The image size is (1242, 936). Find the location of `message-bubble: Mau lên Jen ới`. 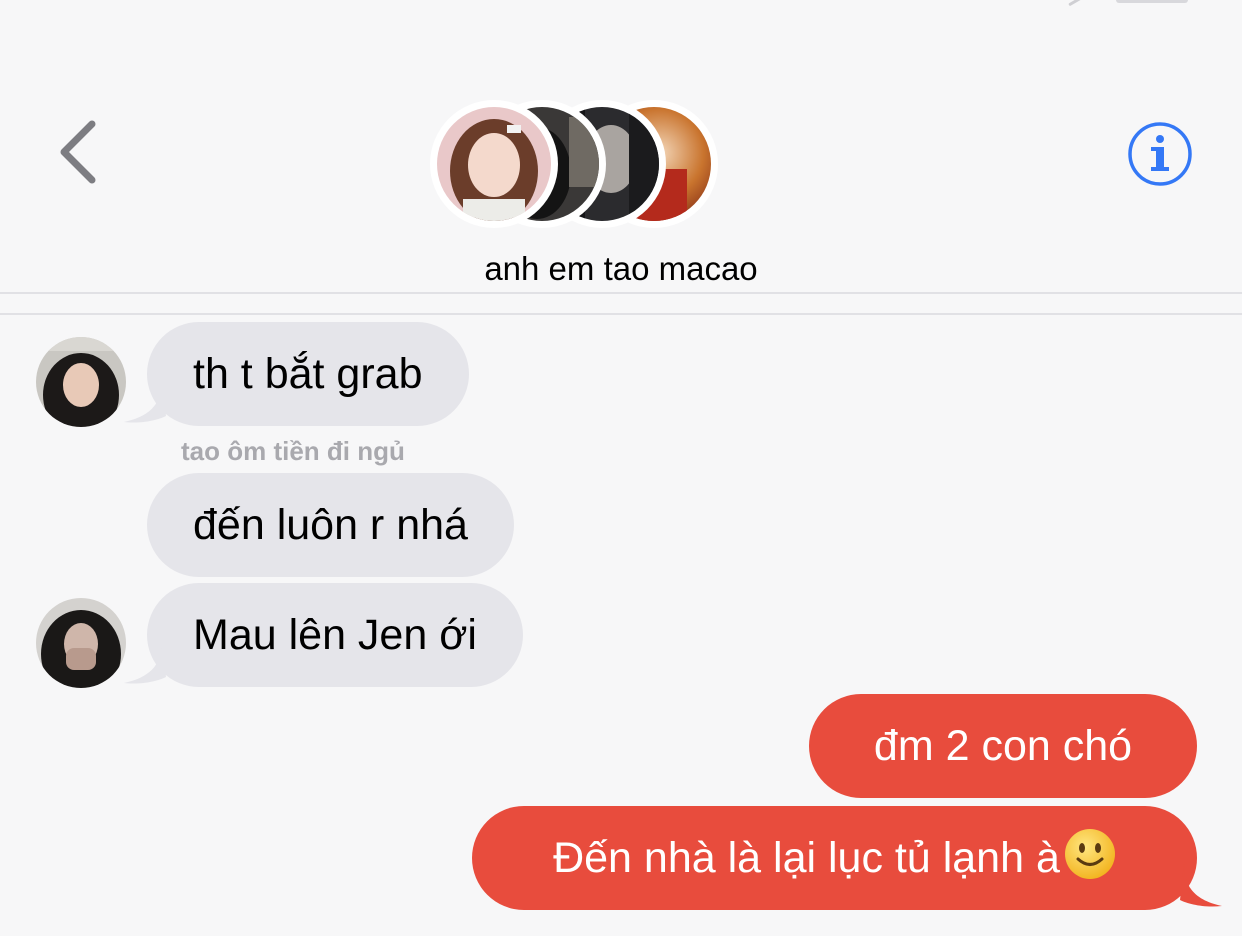

message-bubble: Mau lên Jen ới is located at coordinates (335, 635).